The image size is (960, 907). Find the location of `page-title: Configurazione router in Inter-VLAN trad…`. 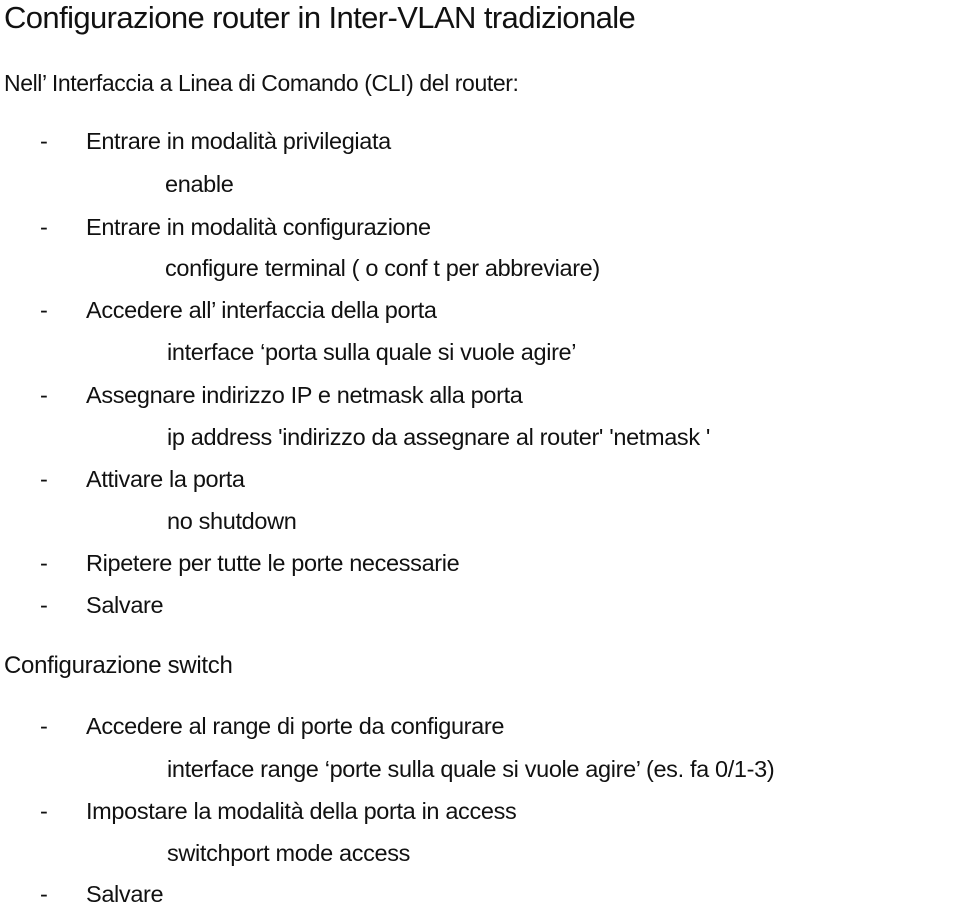

page-title: Configurazione router in Inter-VLAN trad… is located at coordinates (320, 17).